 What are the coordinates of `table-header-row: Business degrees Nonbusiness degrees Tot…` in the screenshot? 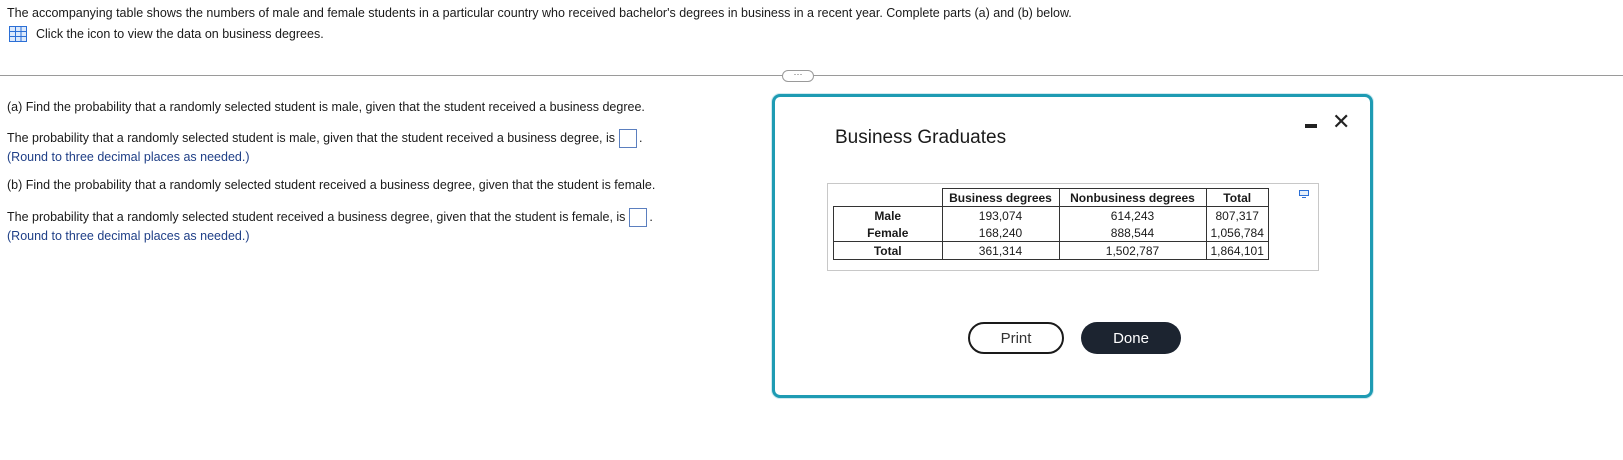 It's located at (1051, 197).